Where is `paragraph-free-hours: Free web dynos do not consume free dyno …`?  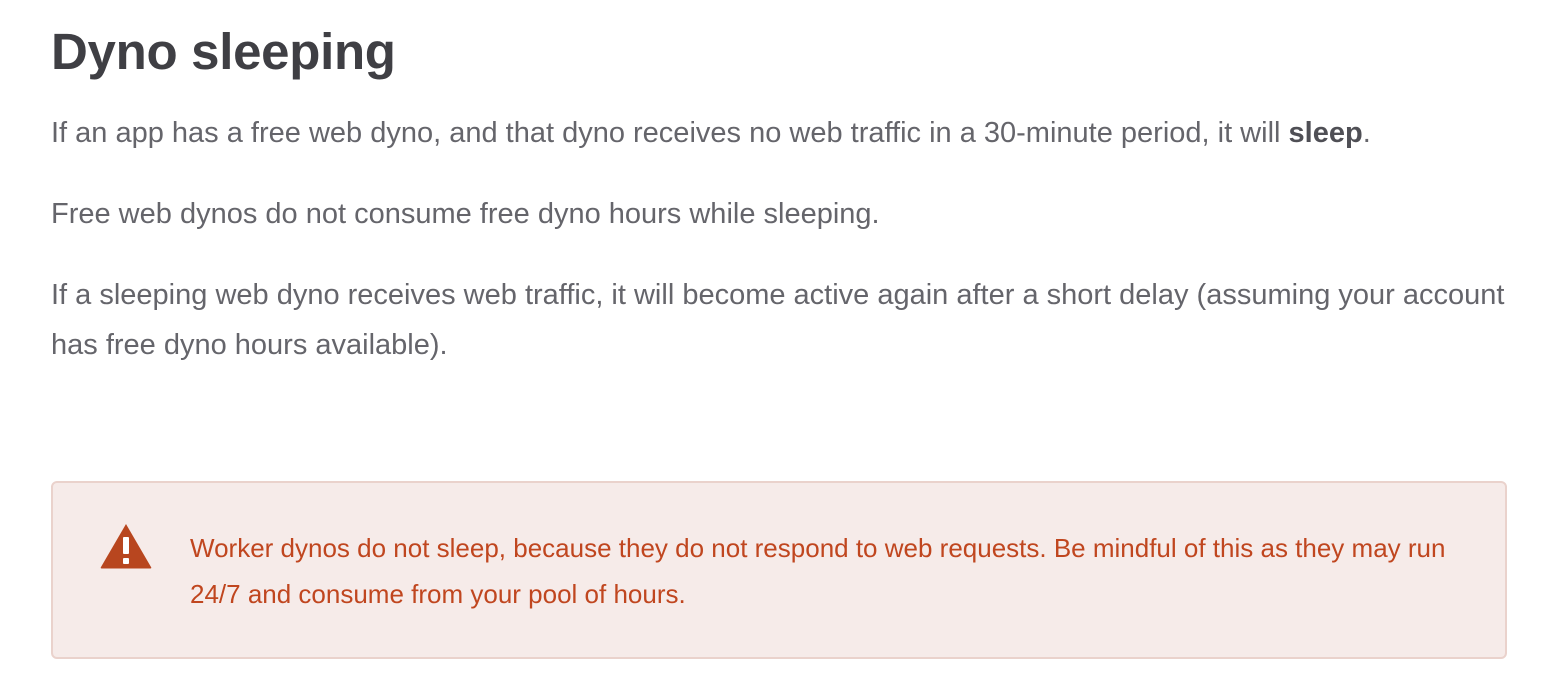
paragraph-free-hours: Free web dynos do not consume free dyno … is located at coordinates (465, 214).